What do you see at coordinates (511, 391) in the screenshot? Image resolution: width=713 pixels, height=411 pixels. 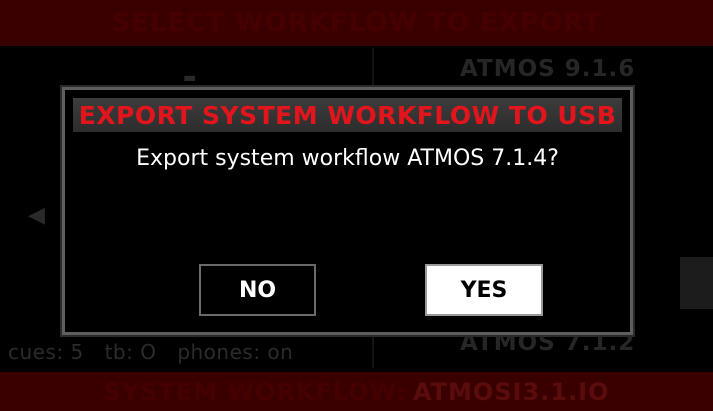 I see `footer-value: ATMOSI3.1.IO` at bounding box center [511, 391].